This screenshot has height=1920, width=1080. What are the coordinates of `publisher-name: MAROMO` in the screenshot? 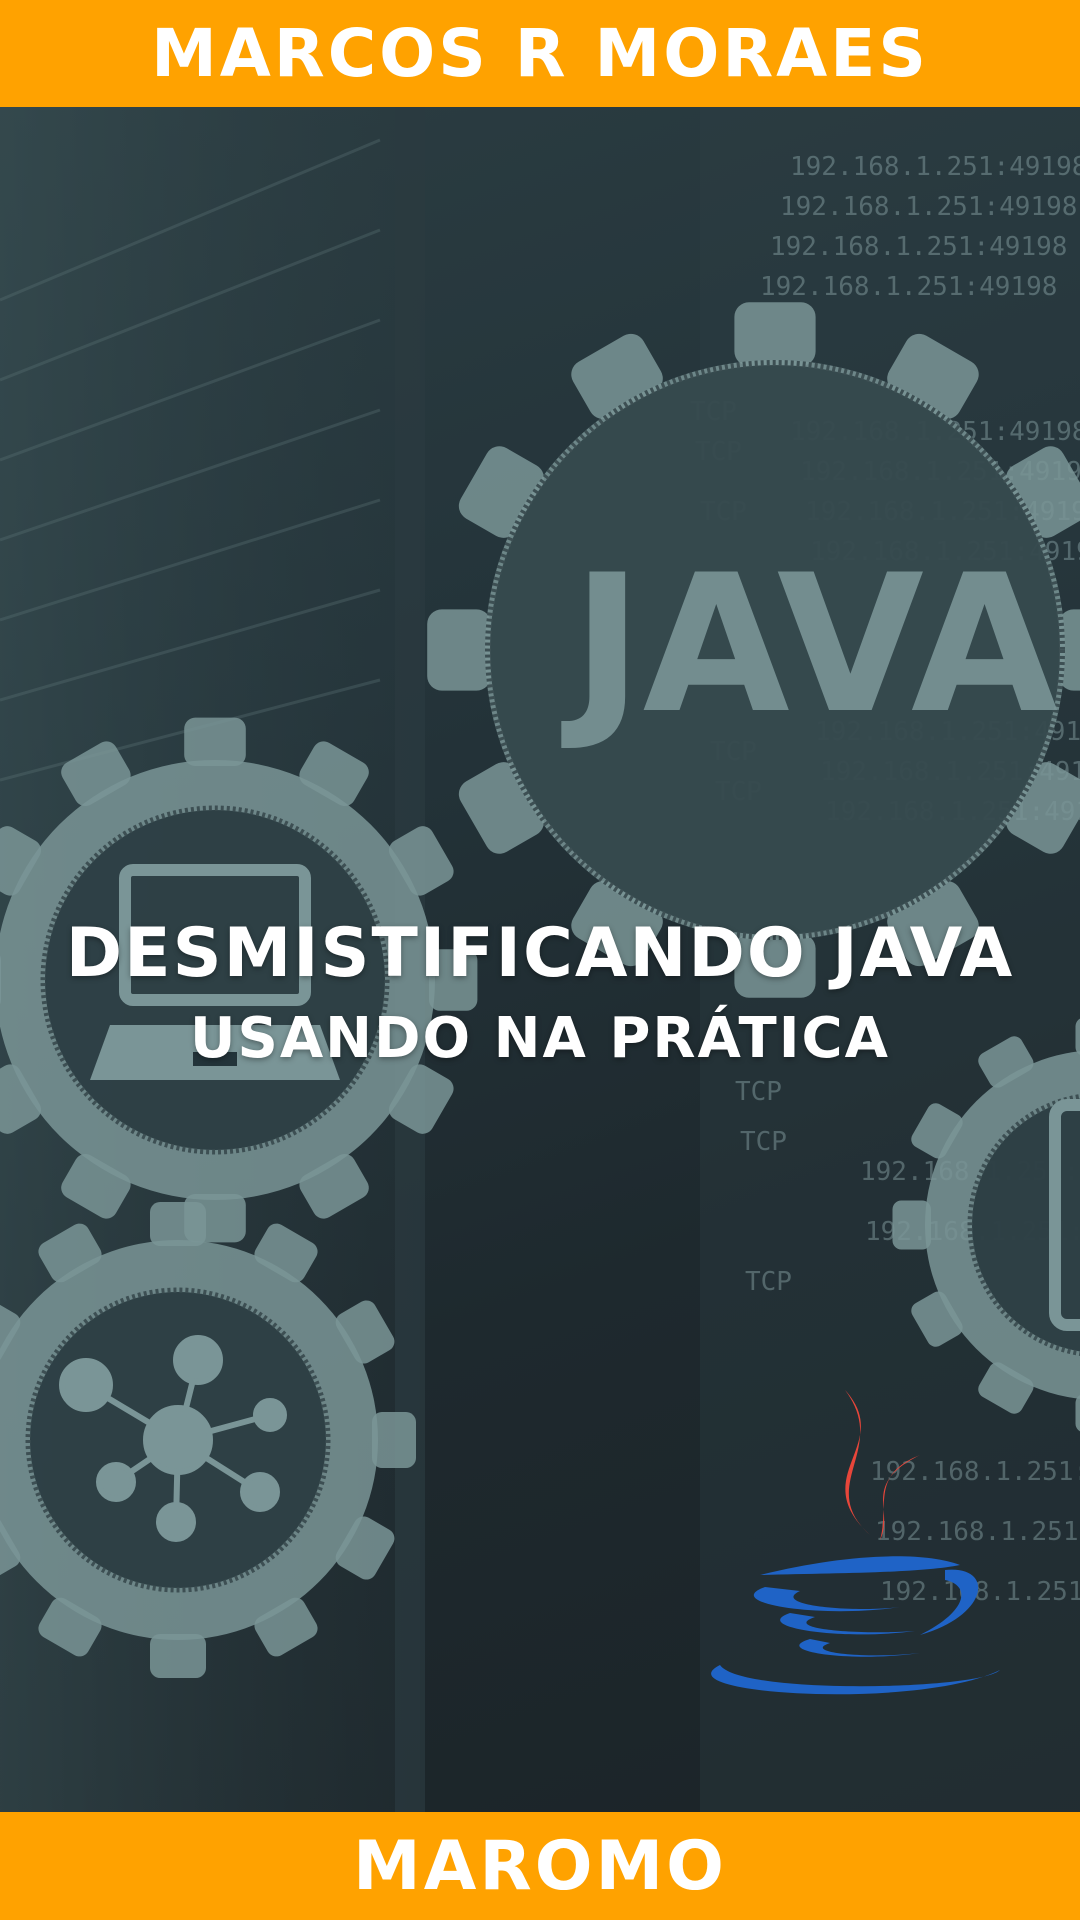 It's located at (540, 1866).